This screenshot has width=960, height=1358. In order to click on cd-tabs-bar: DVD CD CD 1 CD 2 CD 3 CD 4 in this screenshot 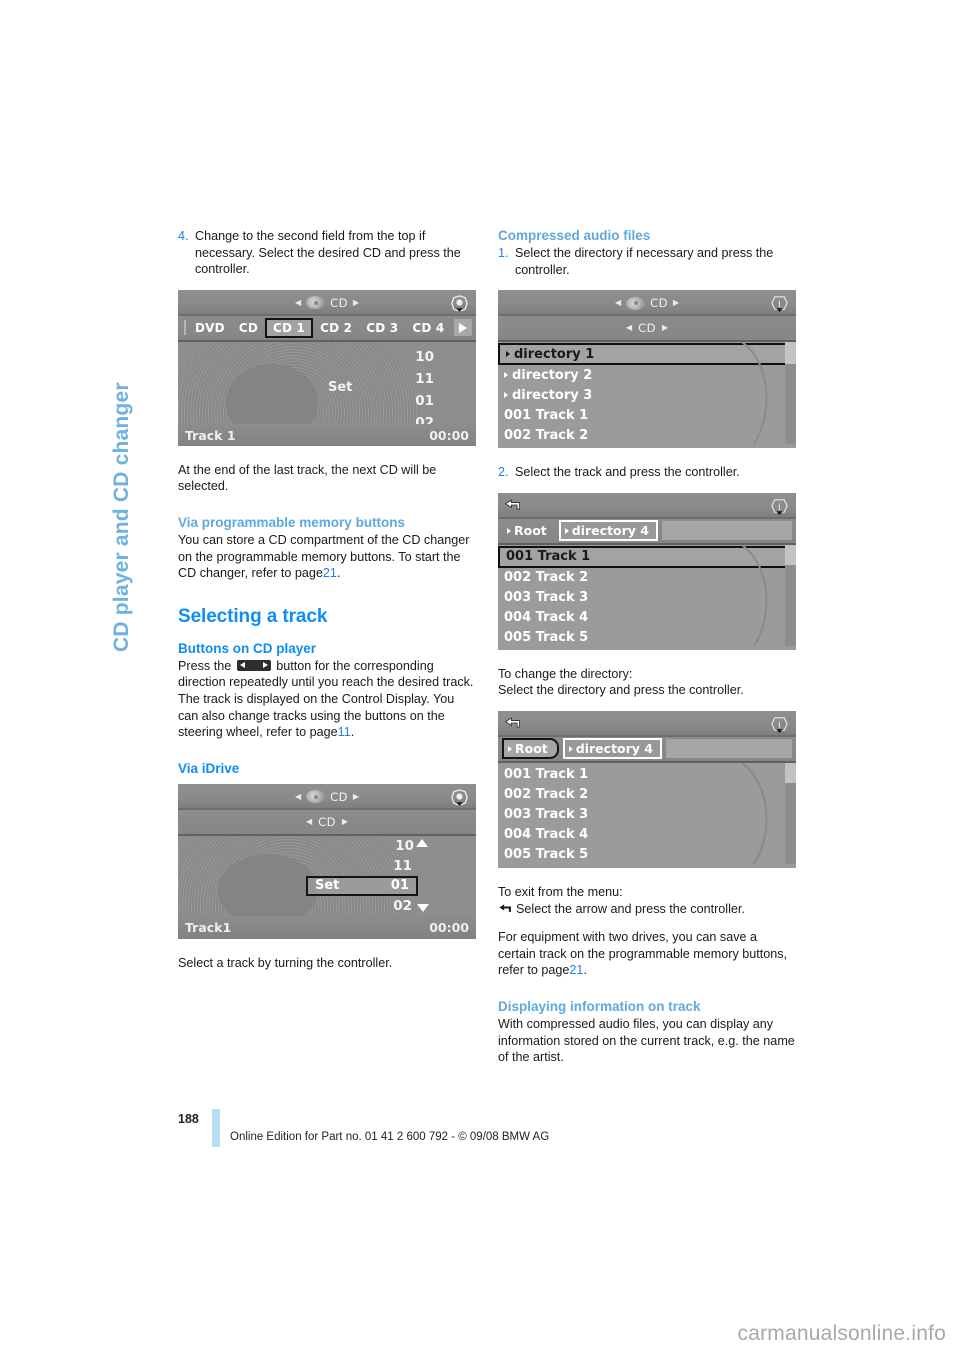, I will do `click(327, 328)`.